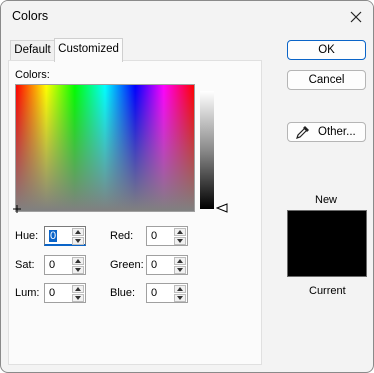  I want to click on sat-down-button, so click(78, 270).